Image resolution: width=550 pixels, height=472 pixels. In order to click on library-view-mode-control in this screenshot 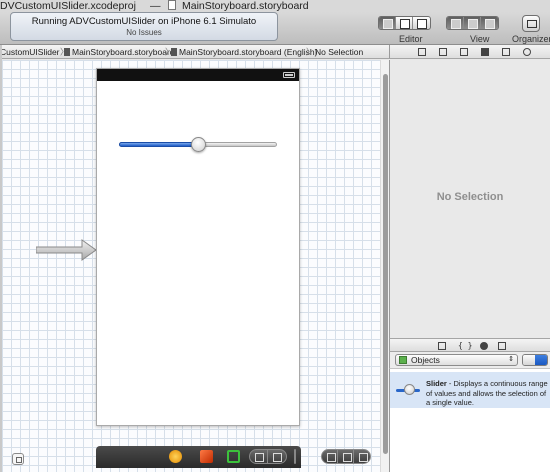, I will do `click(535, 360)`.